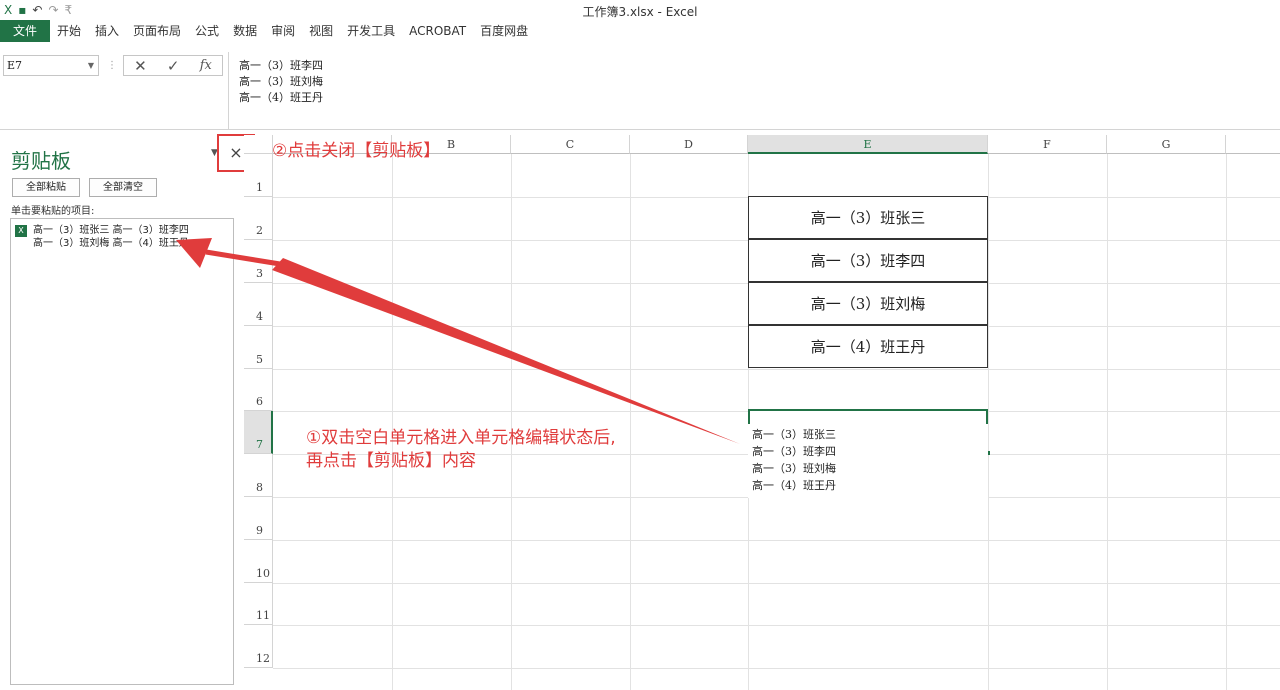  I want to click on edit-line: 高一（4）班王丹, so click(794, 485).